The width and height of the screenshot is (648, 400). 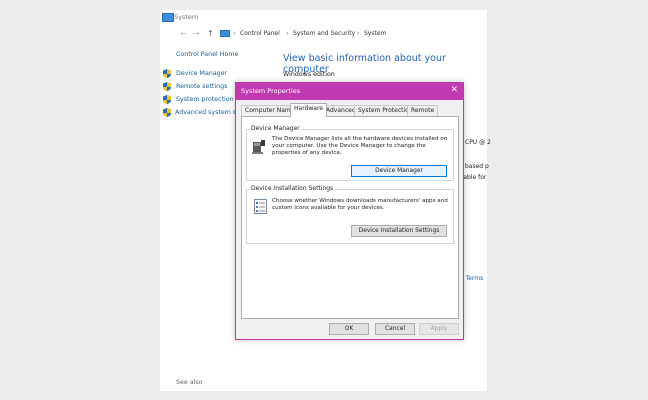 What do you see at coordinates (309, 74) in the screenshot?
I see `windows-edition-heading: Windows edition` at bounding box center [309, 74].